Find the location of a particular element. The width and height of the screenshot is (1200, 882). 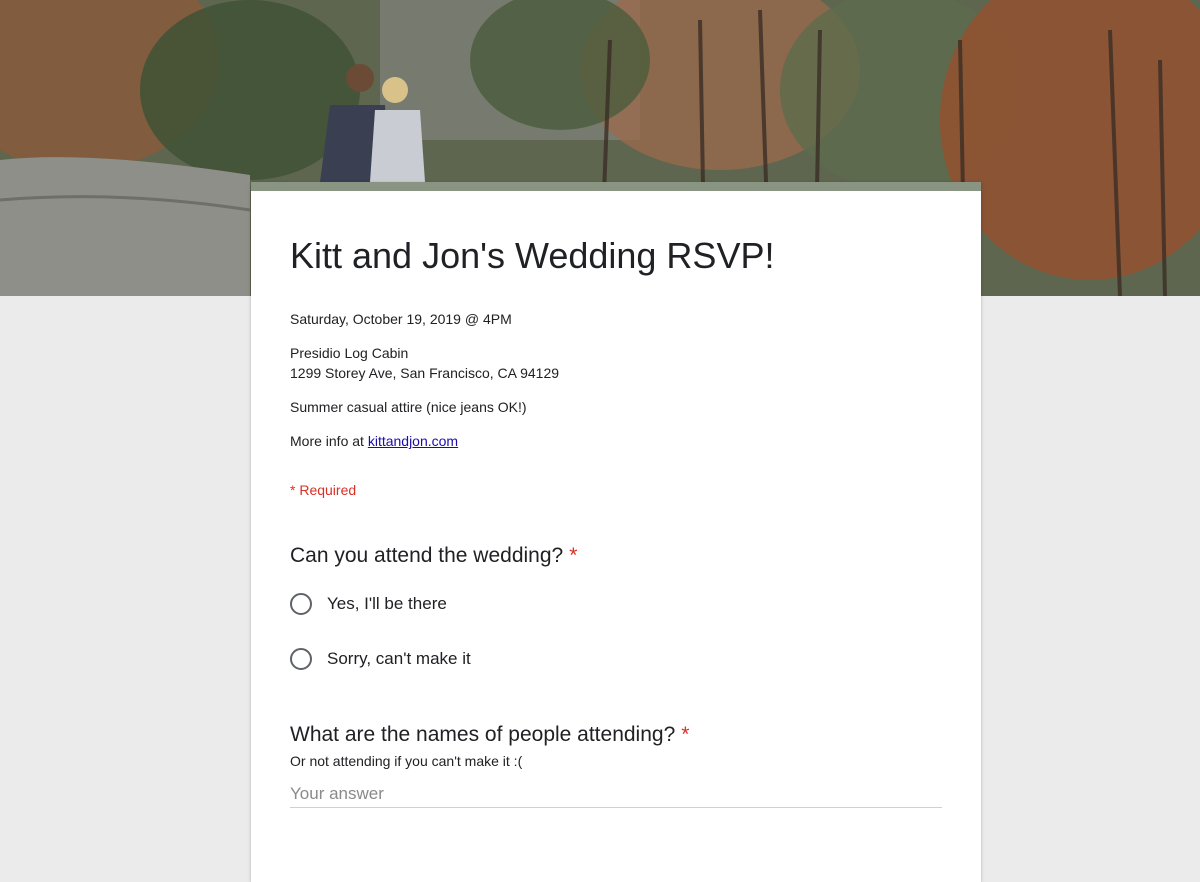

question-attendance-title: Can you attend the wedding? * is located at coordinates (433, 556).